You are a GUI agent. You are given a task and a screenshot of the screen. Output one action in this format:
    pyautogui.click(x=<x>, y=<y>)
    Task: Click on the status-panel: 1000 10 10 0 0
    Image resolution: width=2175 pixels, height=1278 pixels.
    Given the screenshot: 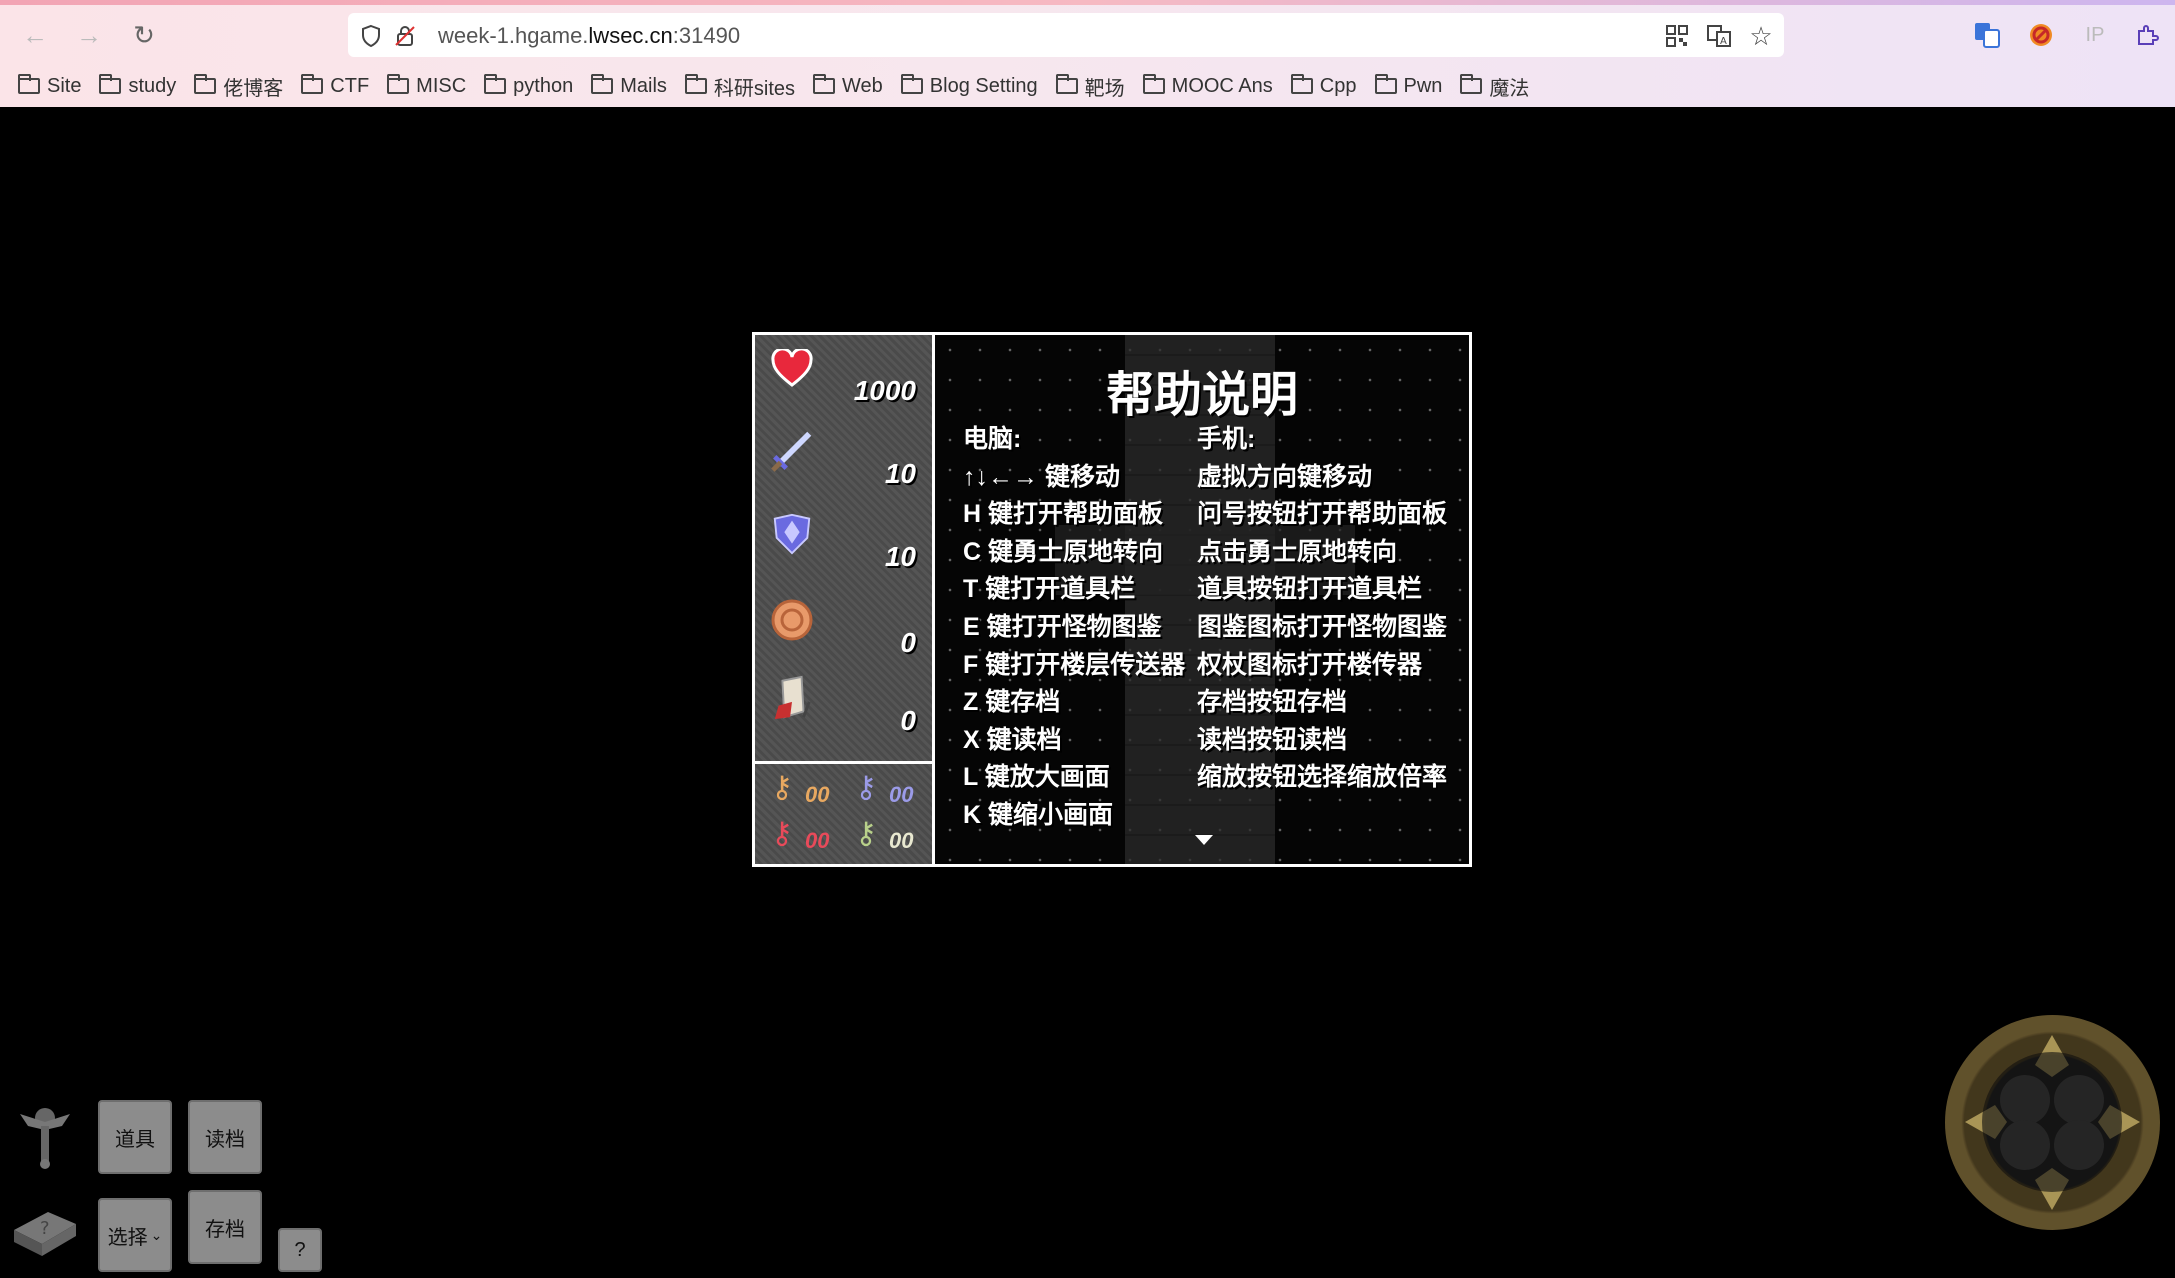 What is the action you would take?
    pyautogui.click(x=845, y=549)
    